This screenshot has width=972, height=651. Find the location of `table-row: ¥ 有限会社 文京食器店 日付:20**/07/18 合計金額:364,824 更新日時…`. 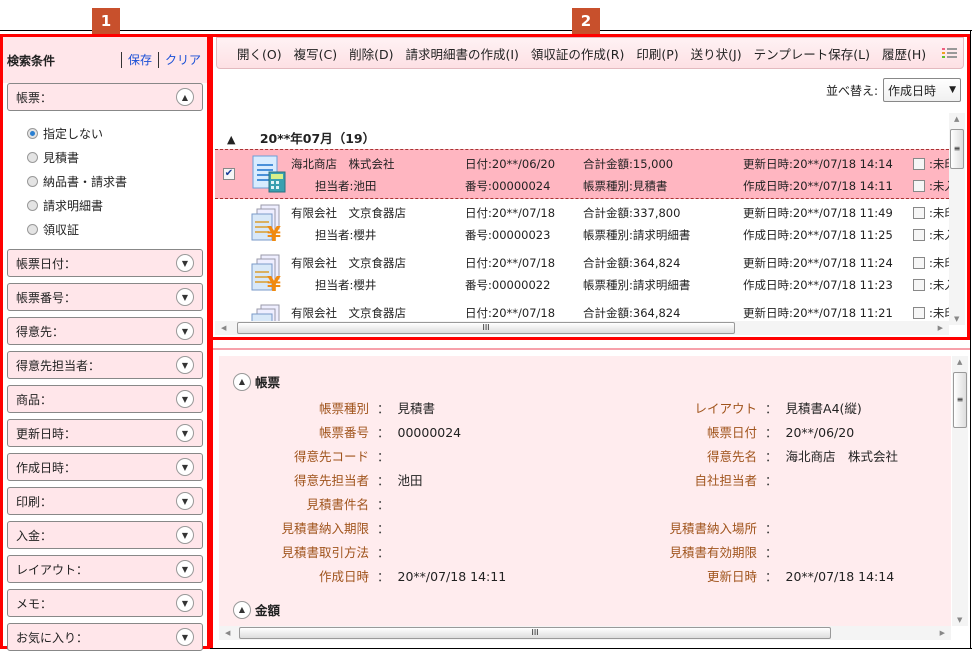

table-row: ¥ 有限会社 文京食器店 日付:20**/07/18 合計金額:364,824 更新日時… is located at coordinates (582, 310).